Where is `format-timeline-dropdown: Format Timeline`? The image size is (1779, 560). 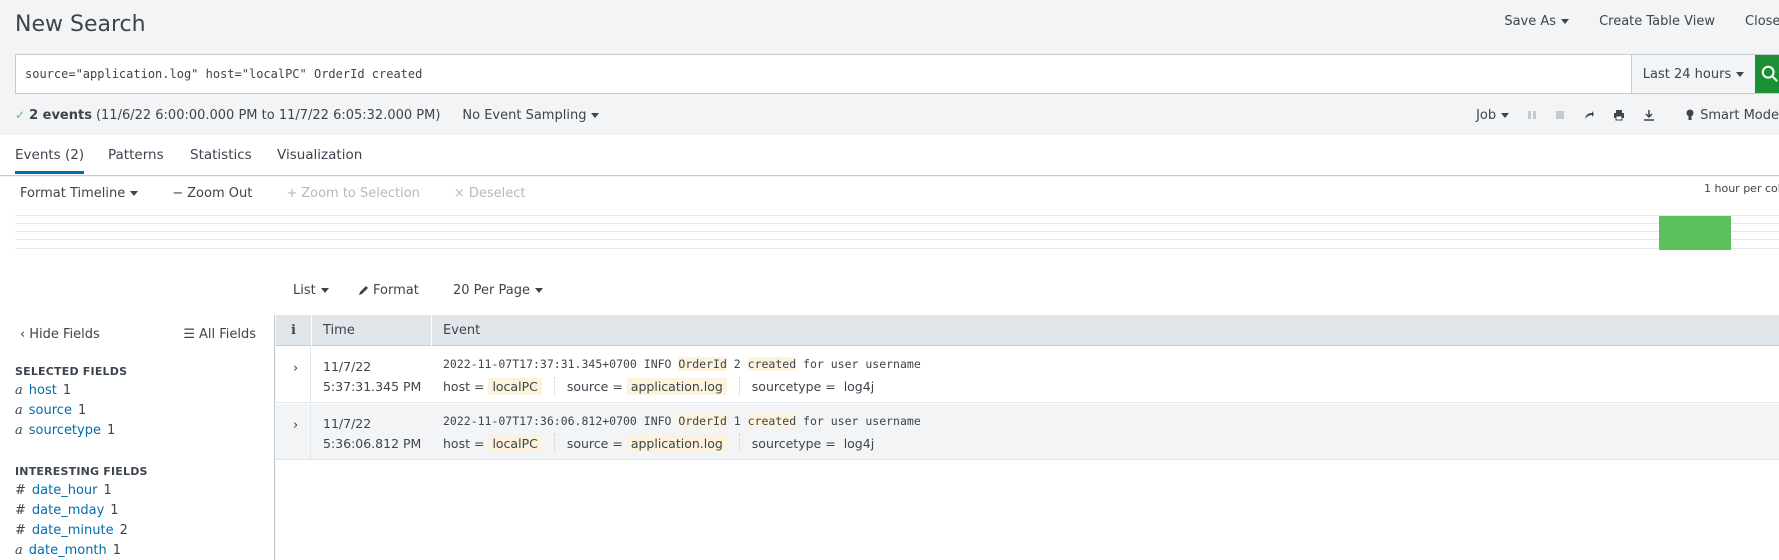 format-timeline-dropdown: Format Timeline is located at coordinates (79, 193).